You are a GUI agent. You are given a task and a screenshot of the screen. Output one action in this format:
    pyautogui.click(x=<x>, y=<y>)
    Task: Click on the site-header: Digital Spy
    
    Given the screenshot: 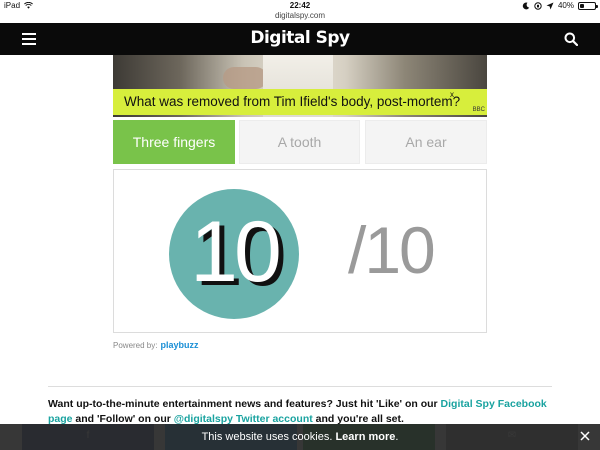 What is the action you would take?
    pyautogui.click(x=300, y=39)
    